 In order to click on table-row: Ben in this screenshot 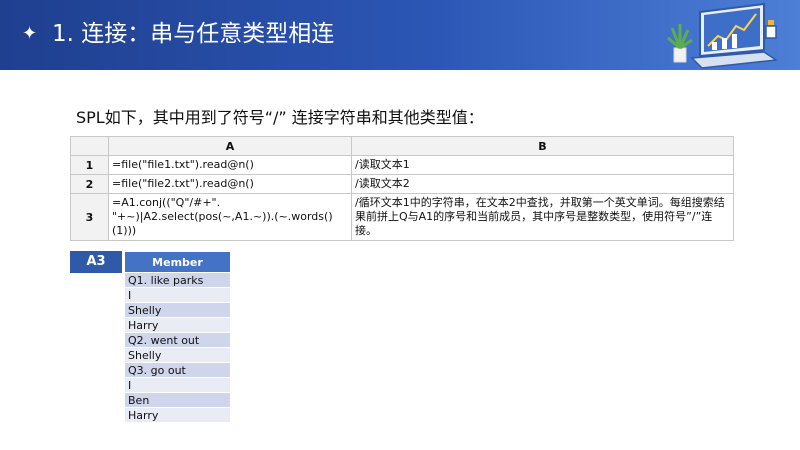, I will do `click(177, 400)`.